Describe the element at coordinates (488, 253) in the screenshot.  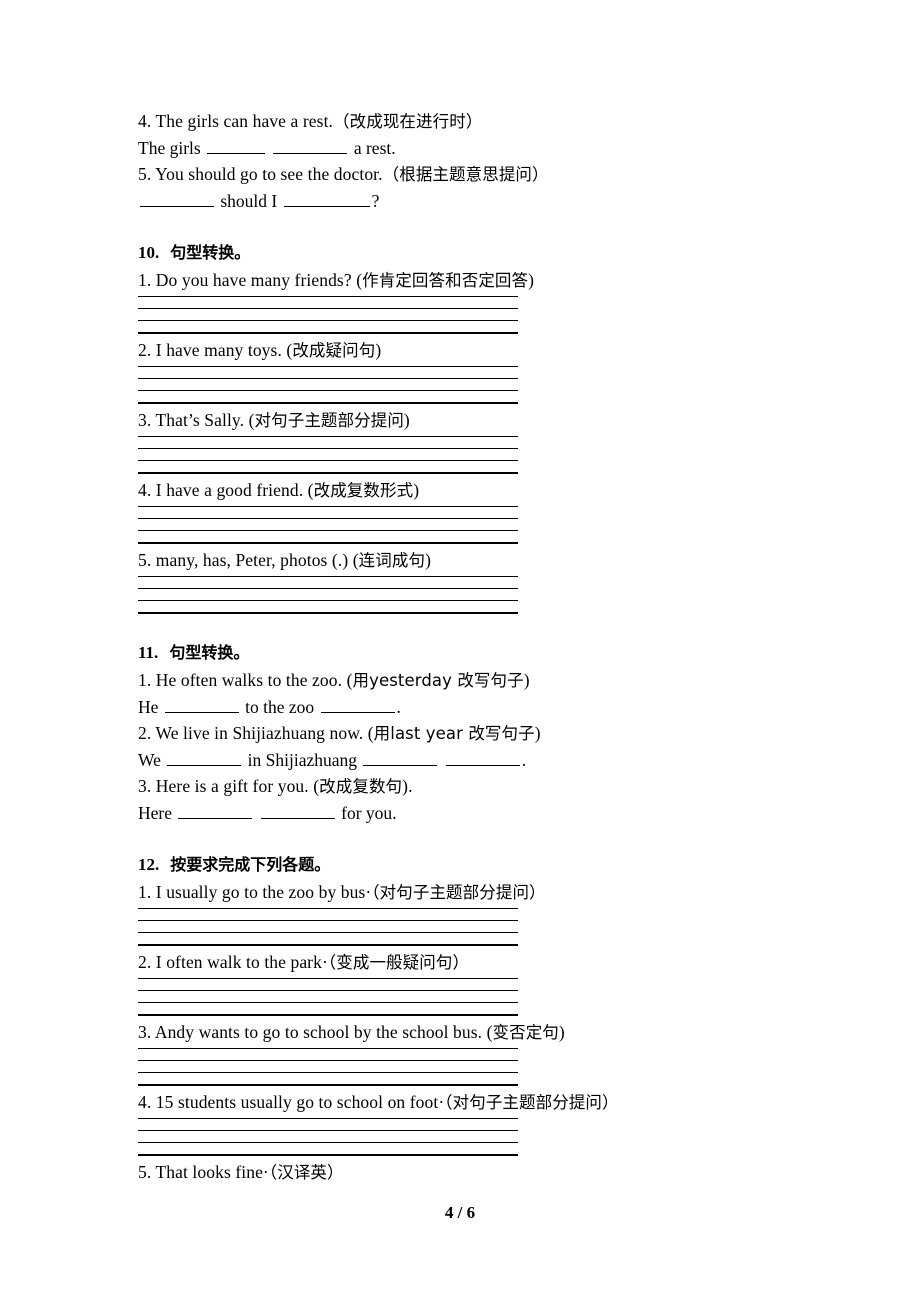
I see `section-heading: 10. 句型转换。` at that location.